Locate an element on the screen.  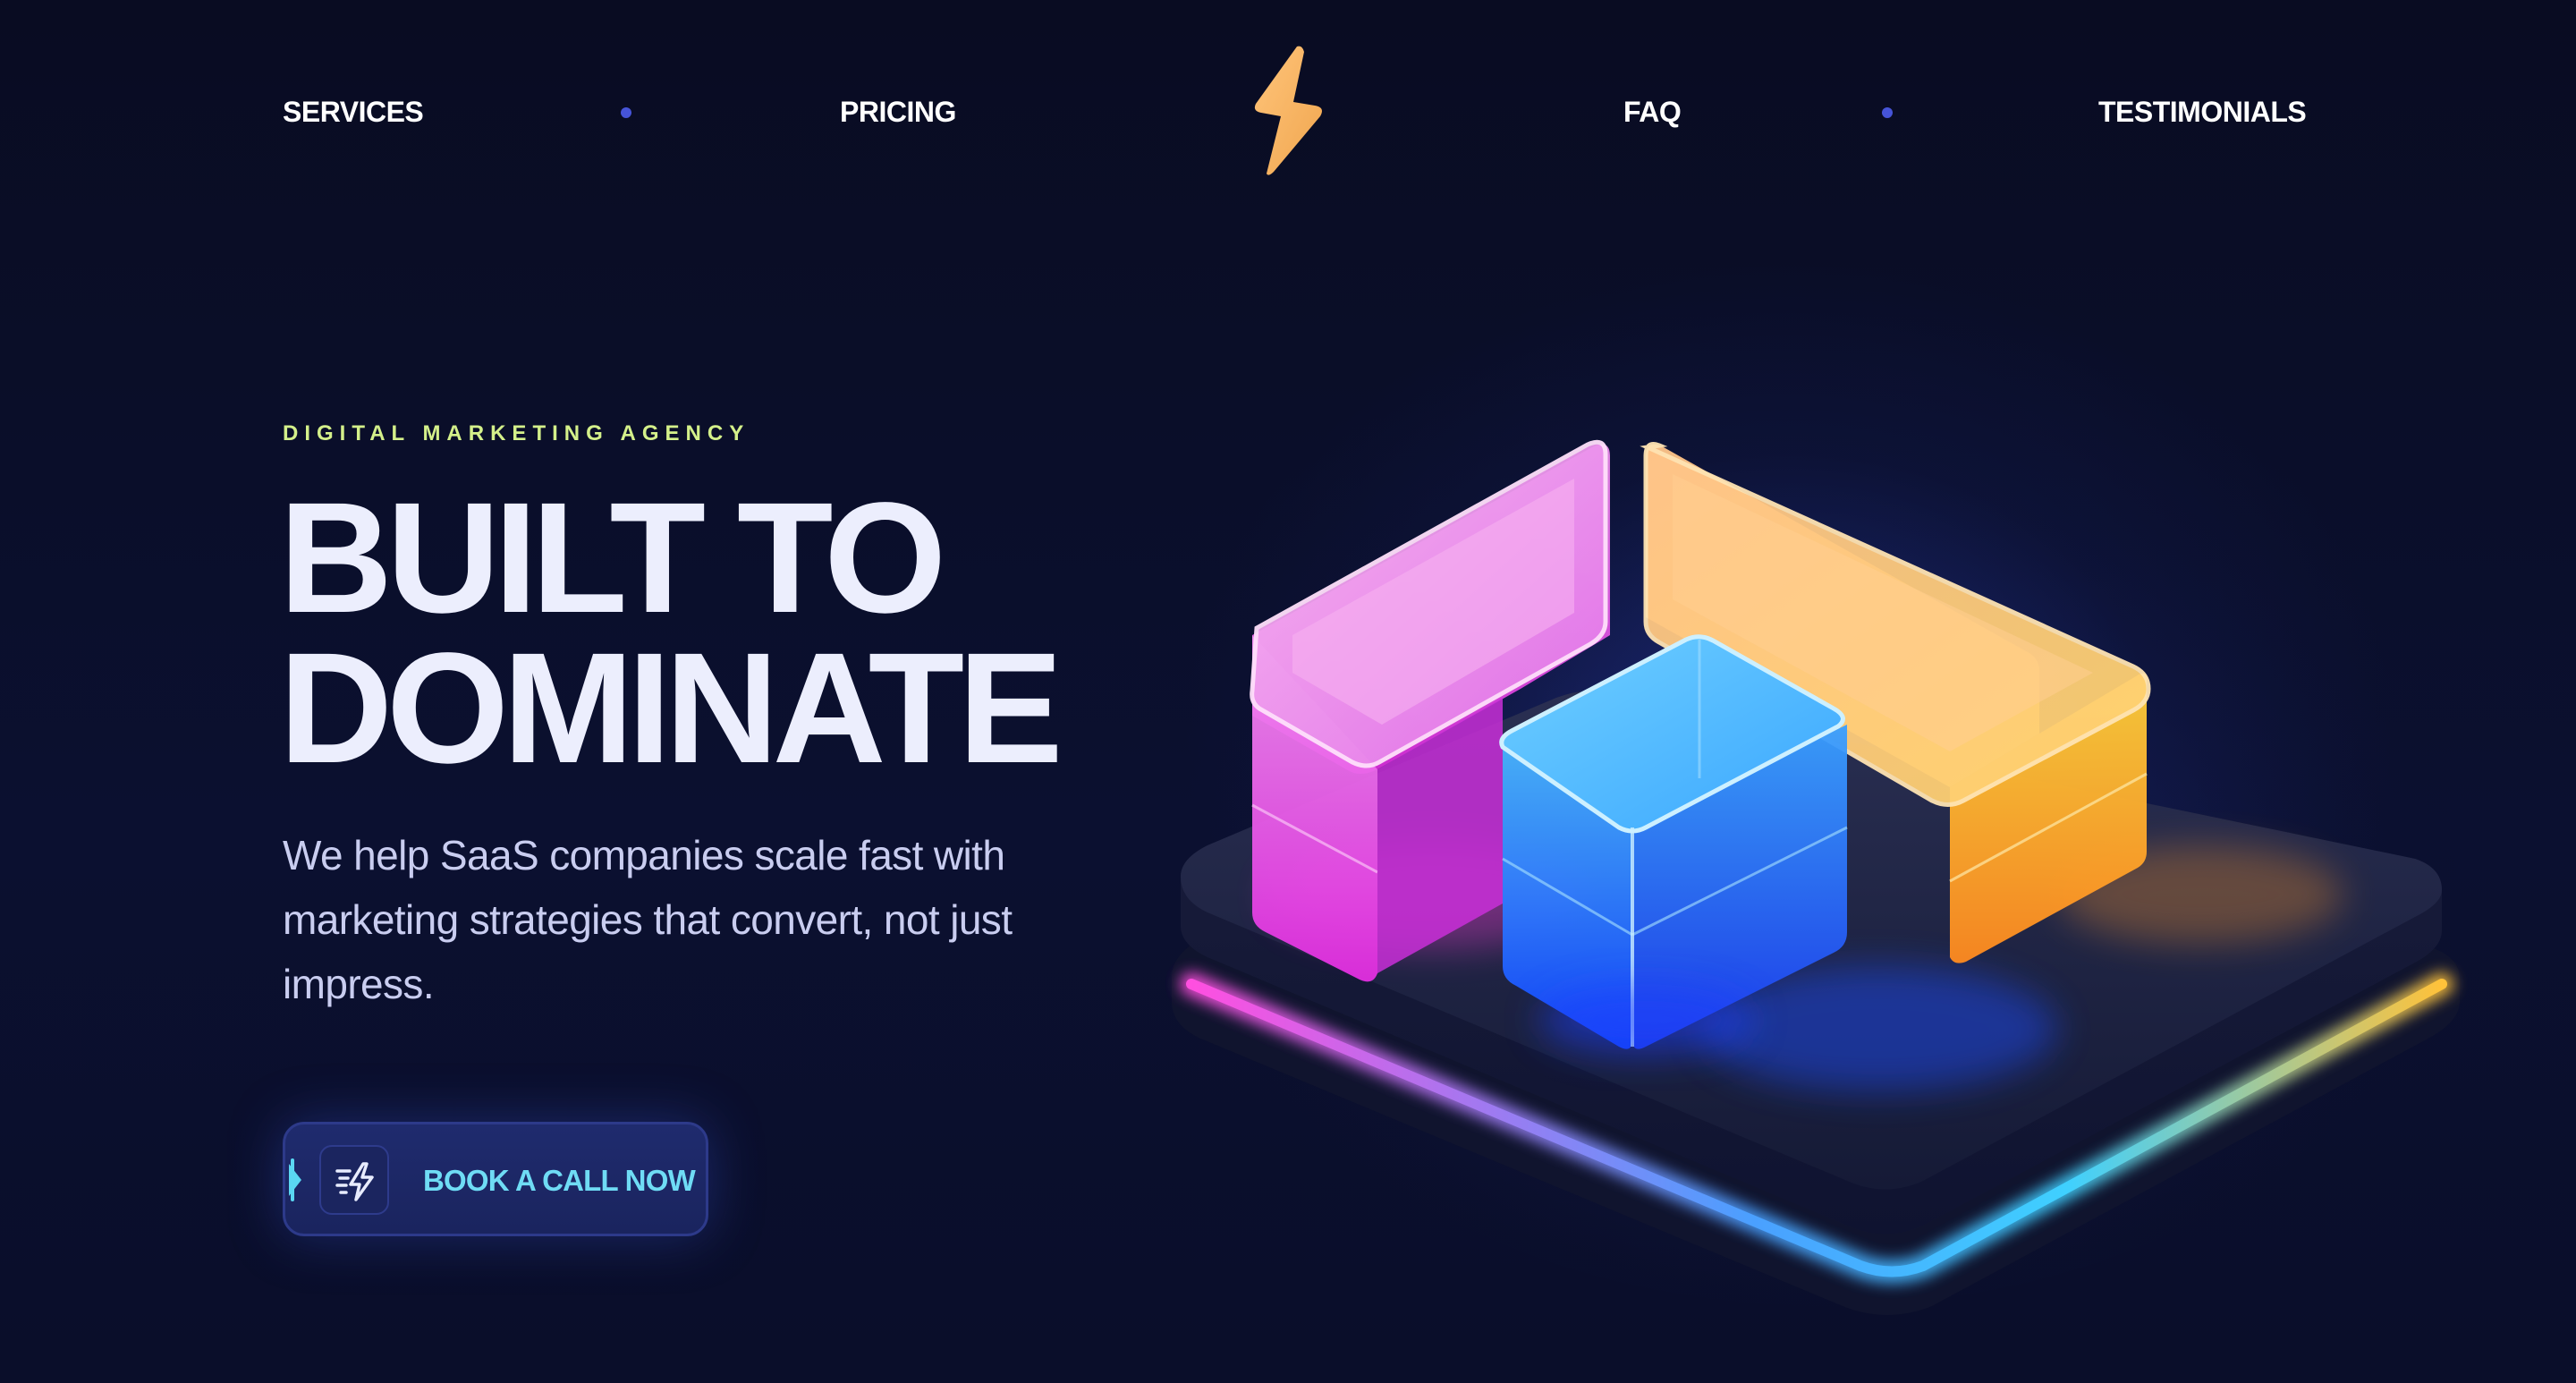
nav-link-services: SERVICES is located at coordinates (353, 113).